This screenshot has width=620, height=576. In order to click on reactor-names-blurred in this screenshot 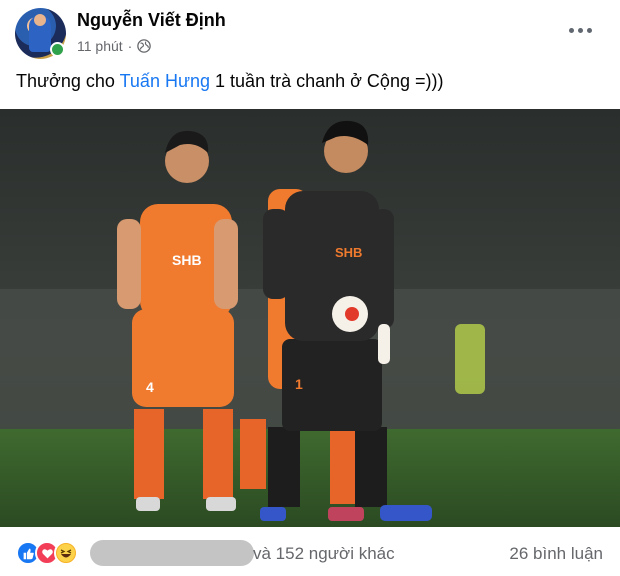, I will do `click(172, 553)`.